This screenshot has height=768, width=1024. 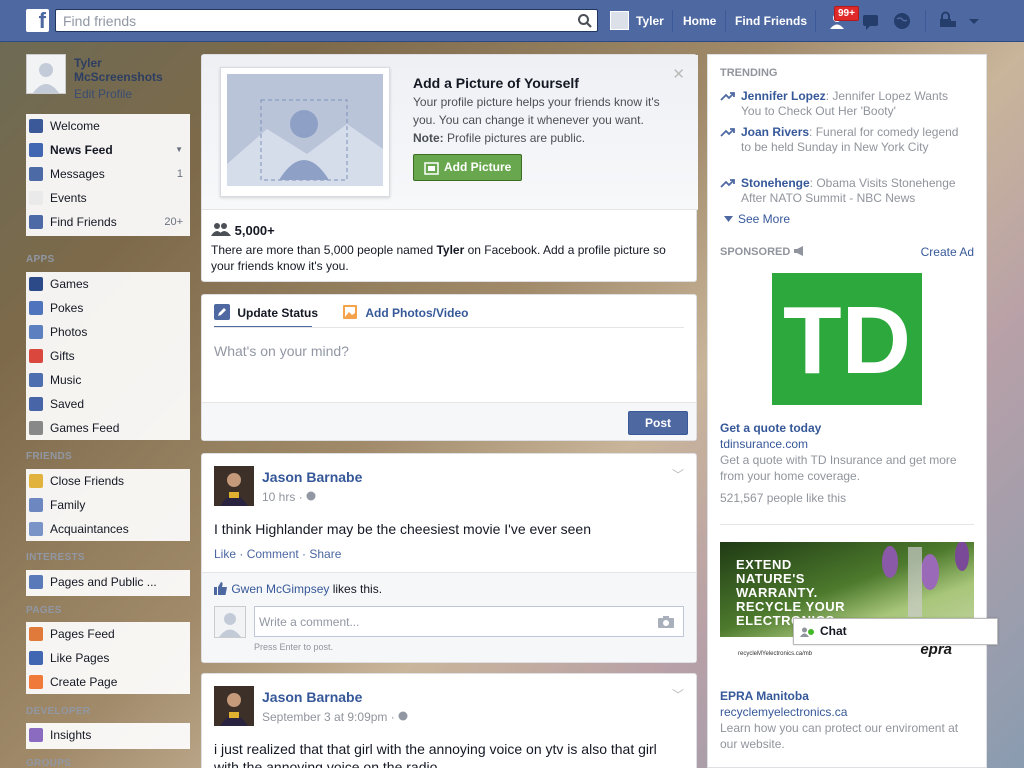 I want to click on sidebar-item-label: Gifts, so click(x=62, y=356).